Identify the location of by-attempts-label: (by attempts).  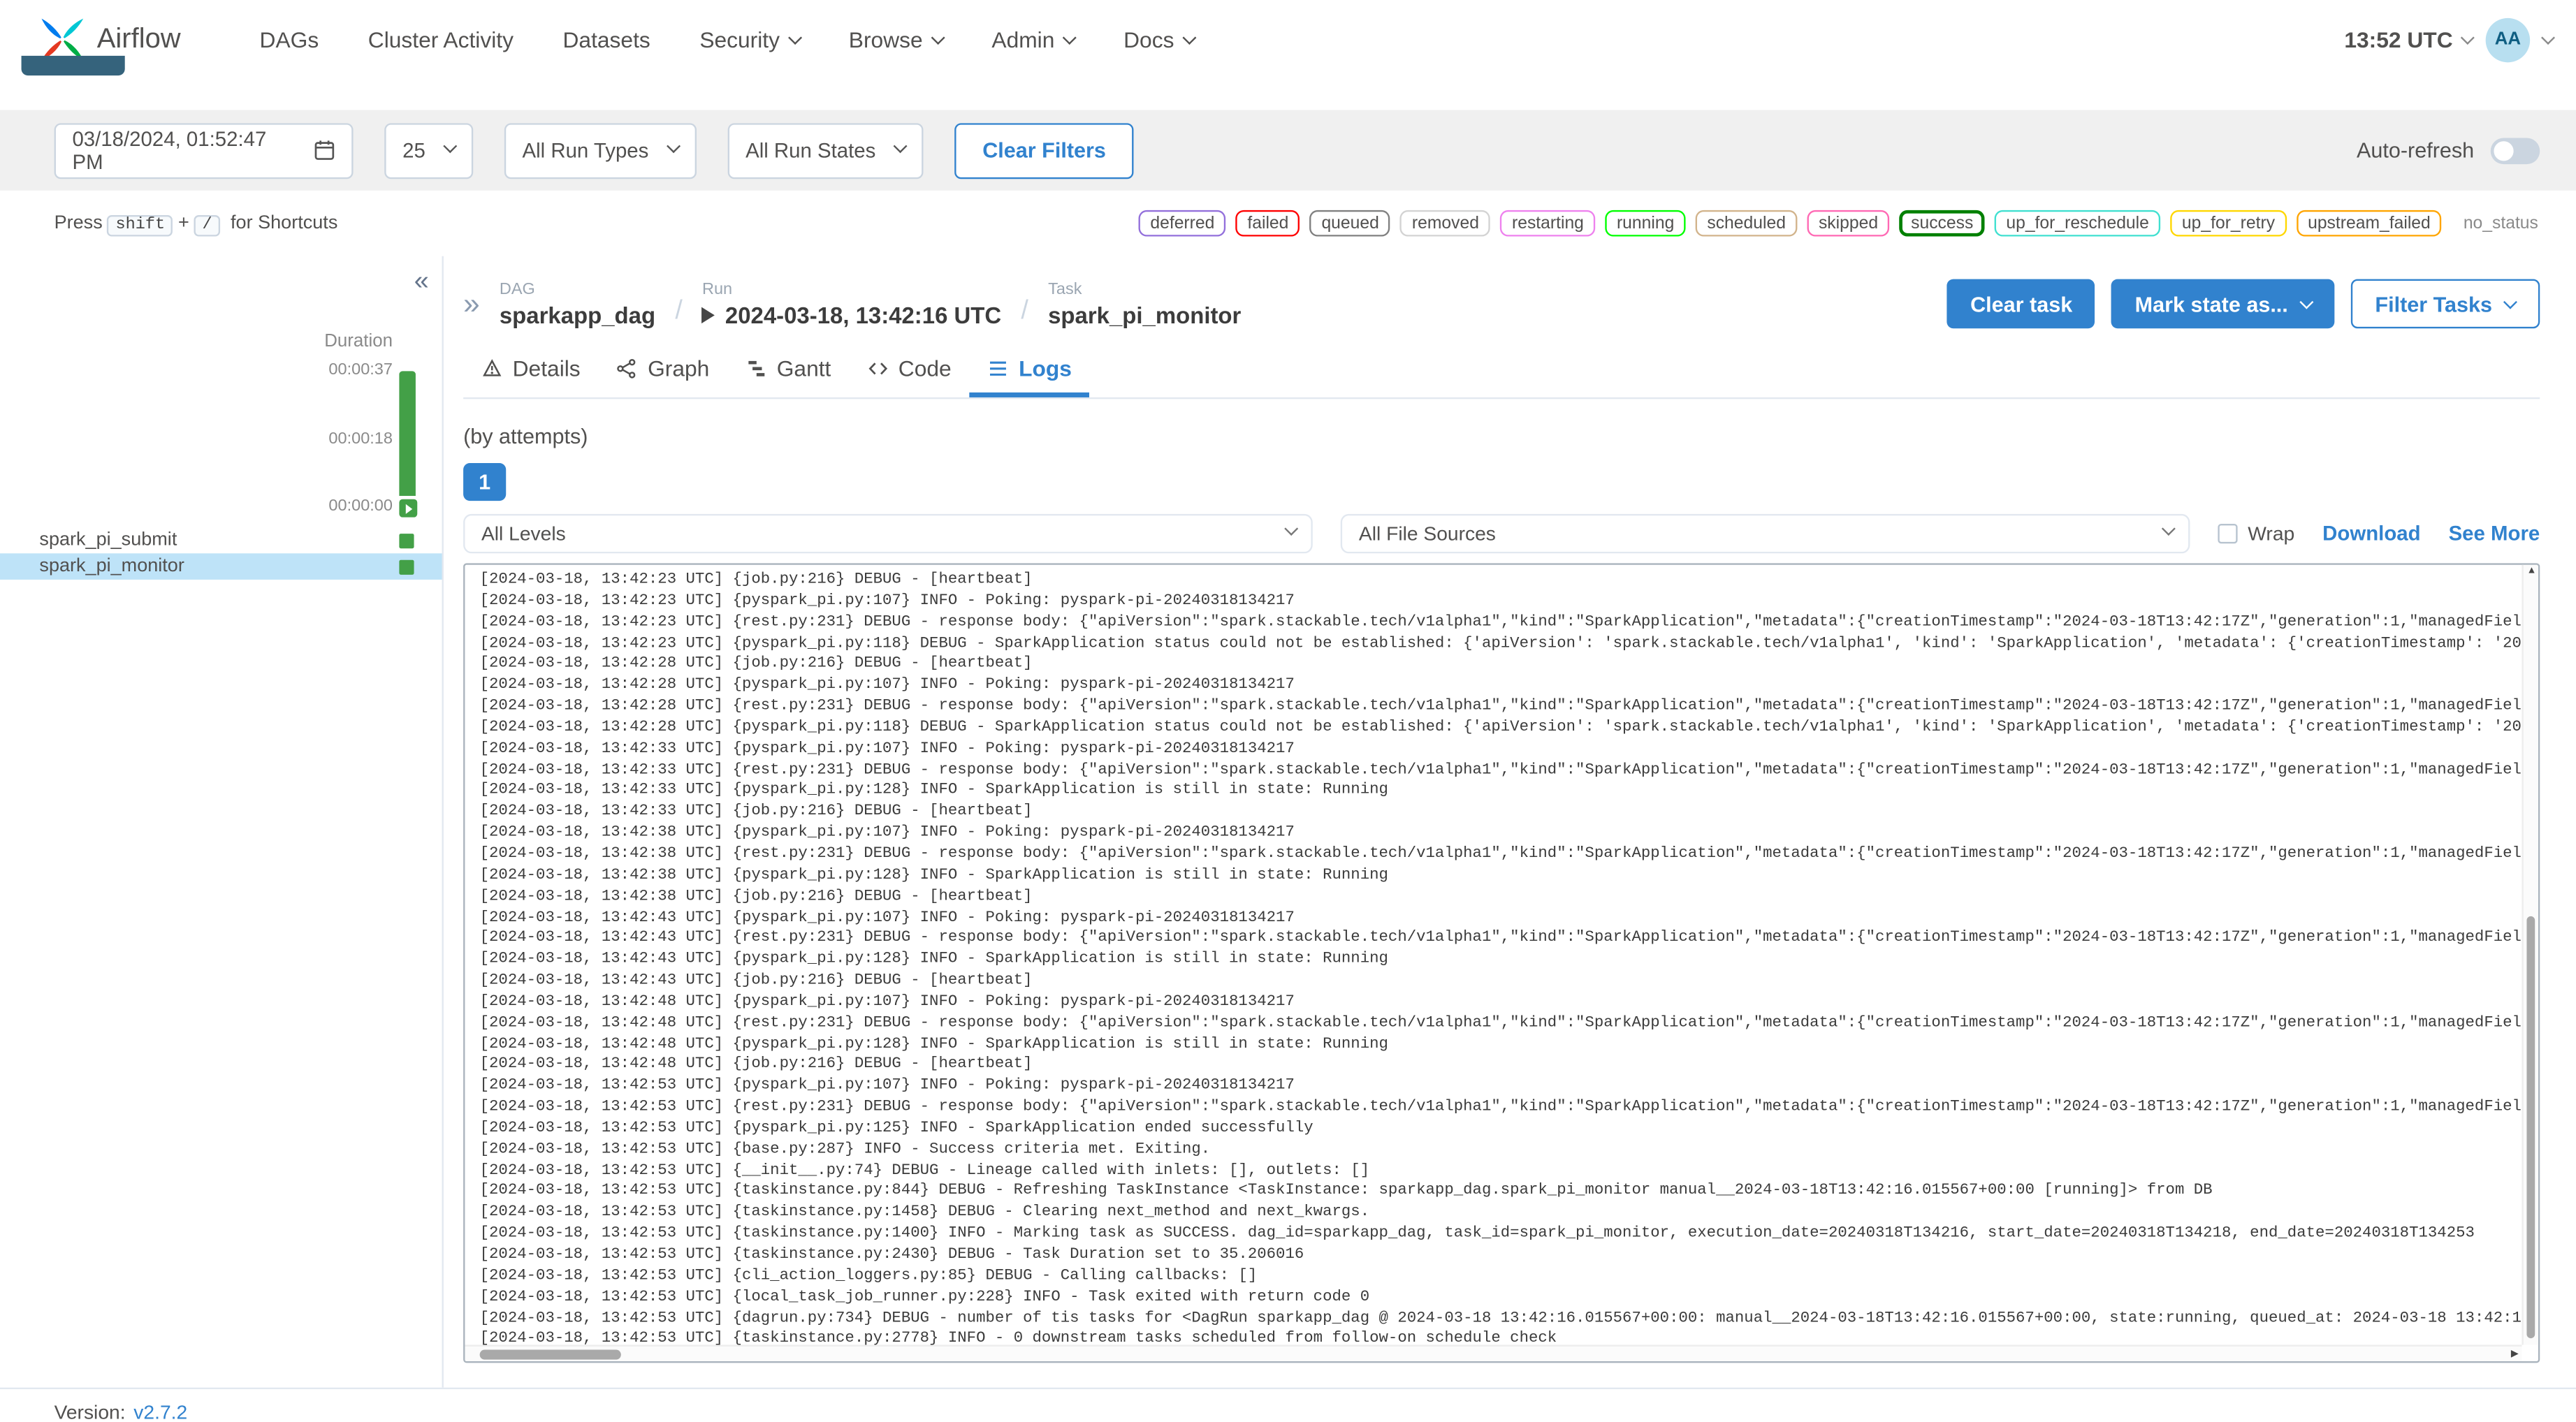
(525, 435).